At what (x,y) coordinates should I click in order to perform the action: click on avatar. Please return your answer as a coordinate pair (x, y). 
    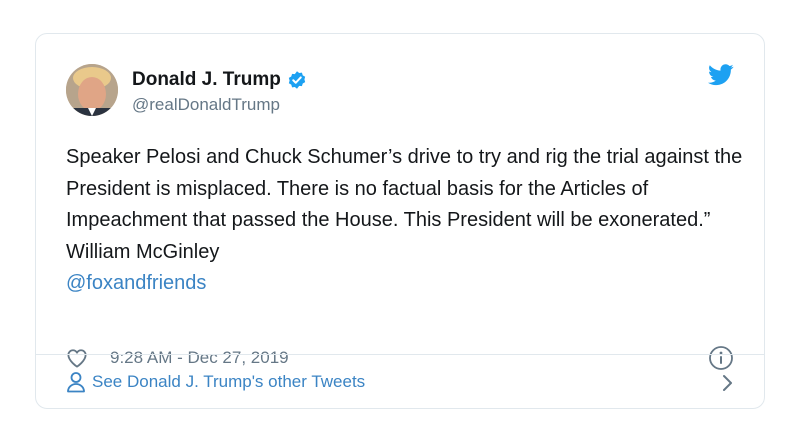
    Looking at the image, I should click on (92, 90).